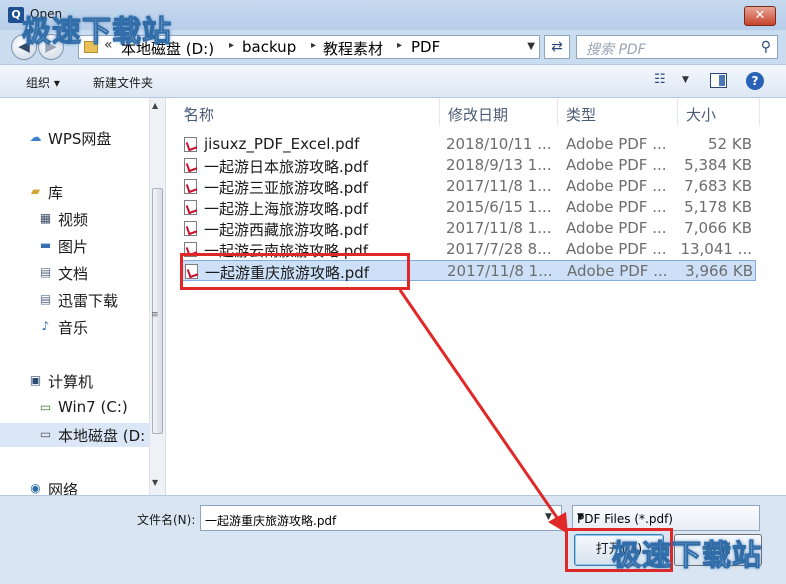 This screenshot has height=584, width=786. Describe the element at coordinates (97, 31) in the screenshot. I see `watermark-top: 极速下载站` at that location.